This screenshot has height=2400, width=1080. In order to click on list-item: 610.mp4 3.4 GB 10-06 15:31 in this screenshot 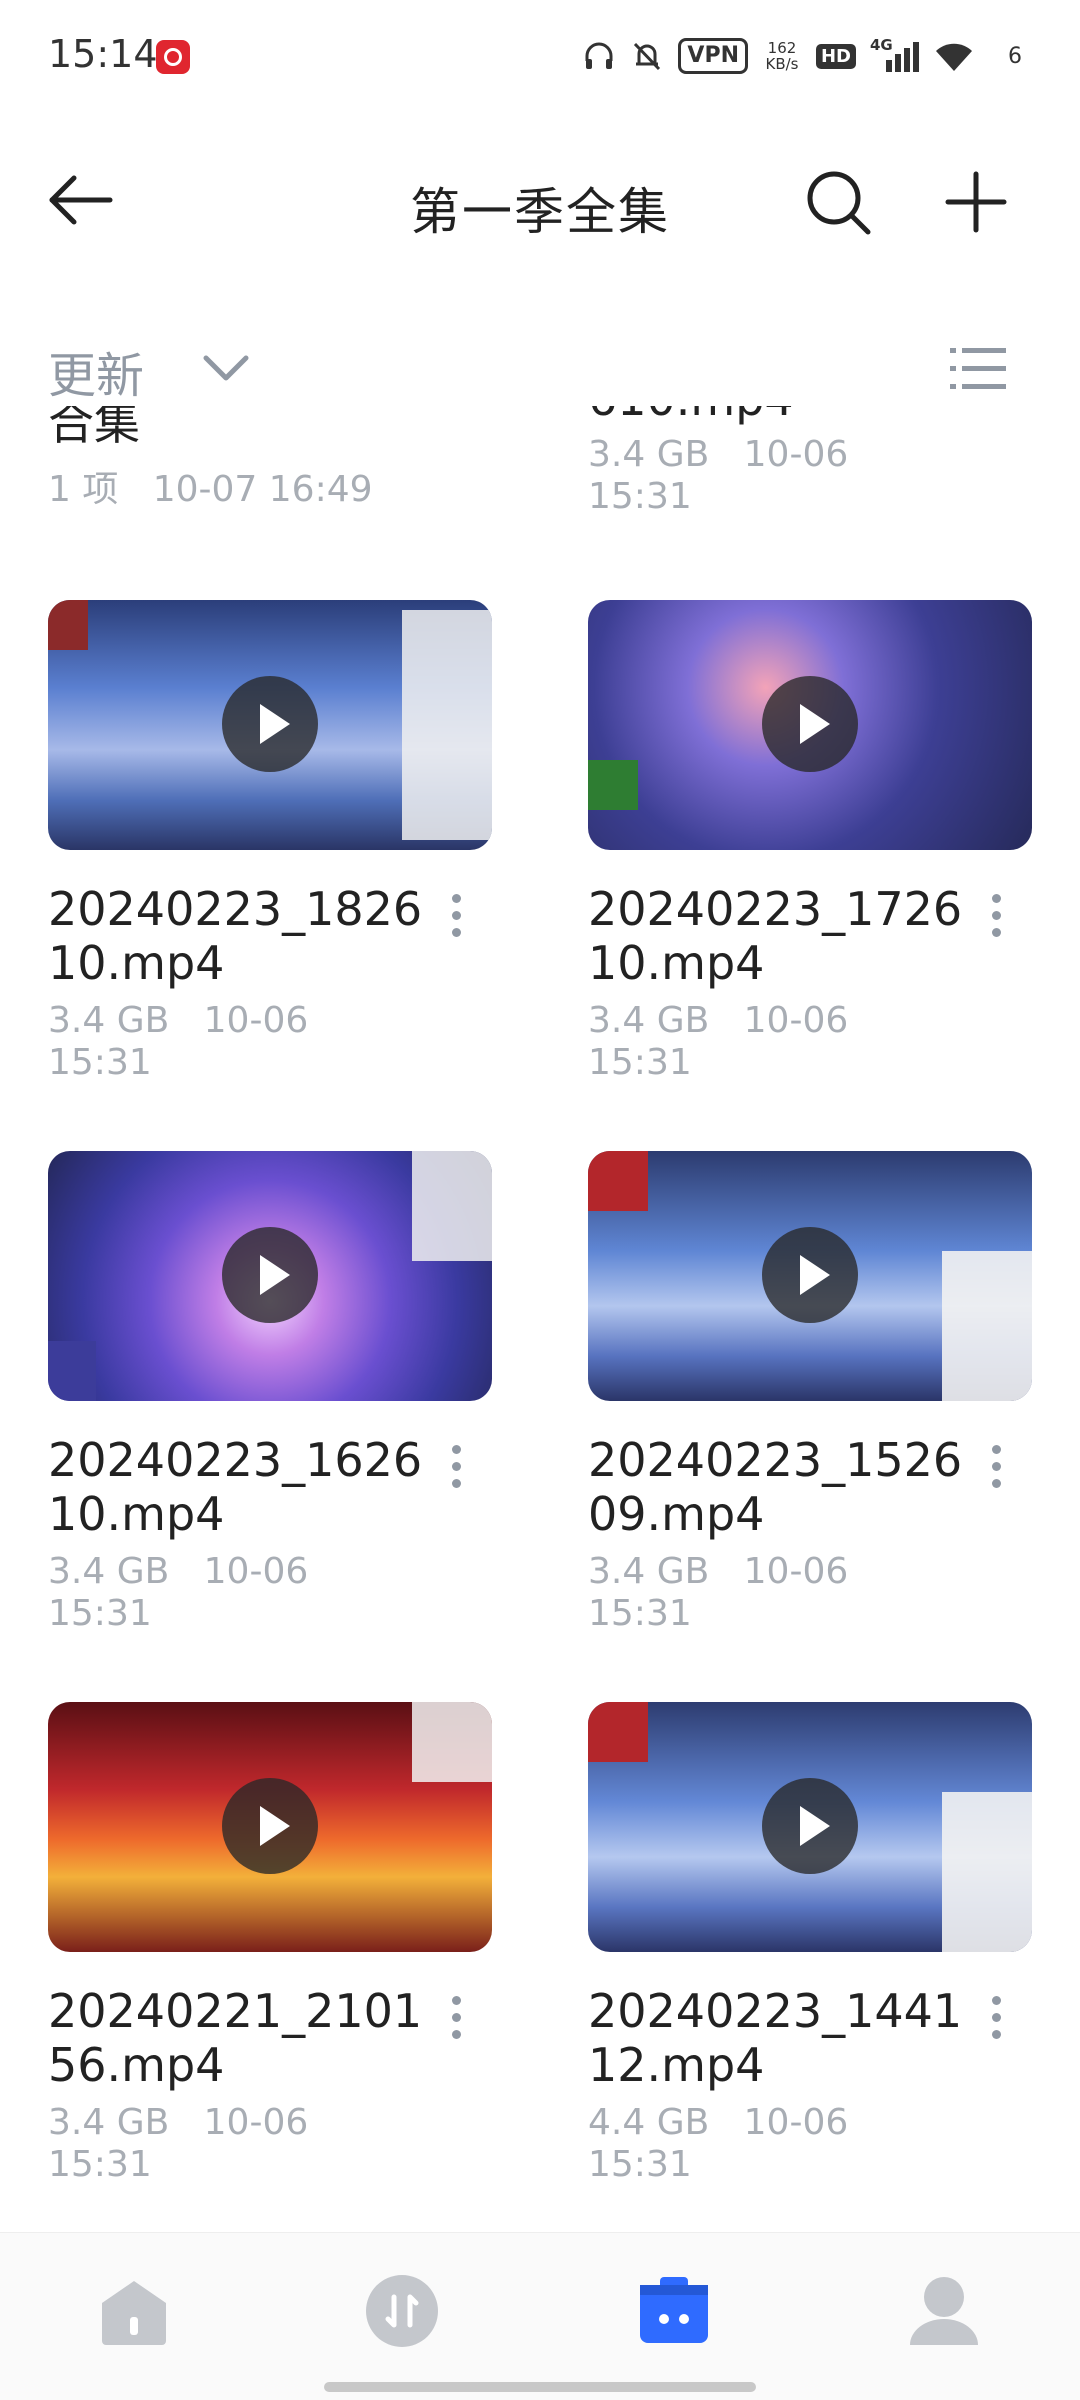, I will do `click(834, 462)`.